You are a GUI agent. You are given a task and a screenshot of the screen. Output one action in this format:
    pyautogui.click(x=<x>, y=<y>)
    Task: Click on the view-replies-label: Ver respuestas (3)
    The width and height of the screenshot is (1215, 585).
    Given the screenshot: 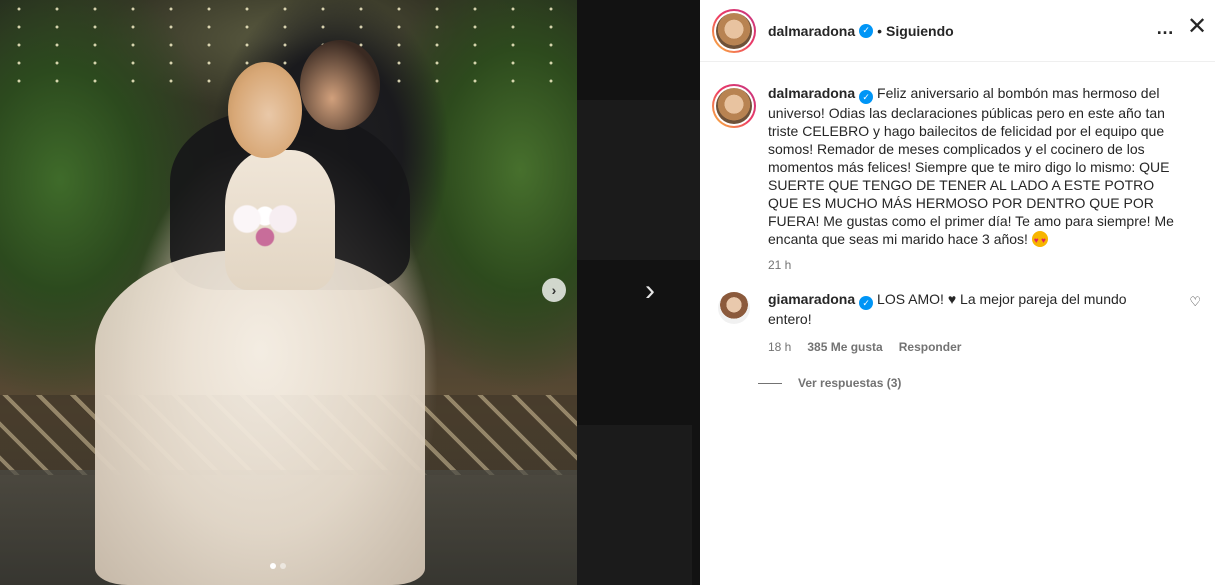 What is the action you would take?
    pyautogui.click(x=850, y=383)
    